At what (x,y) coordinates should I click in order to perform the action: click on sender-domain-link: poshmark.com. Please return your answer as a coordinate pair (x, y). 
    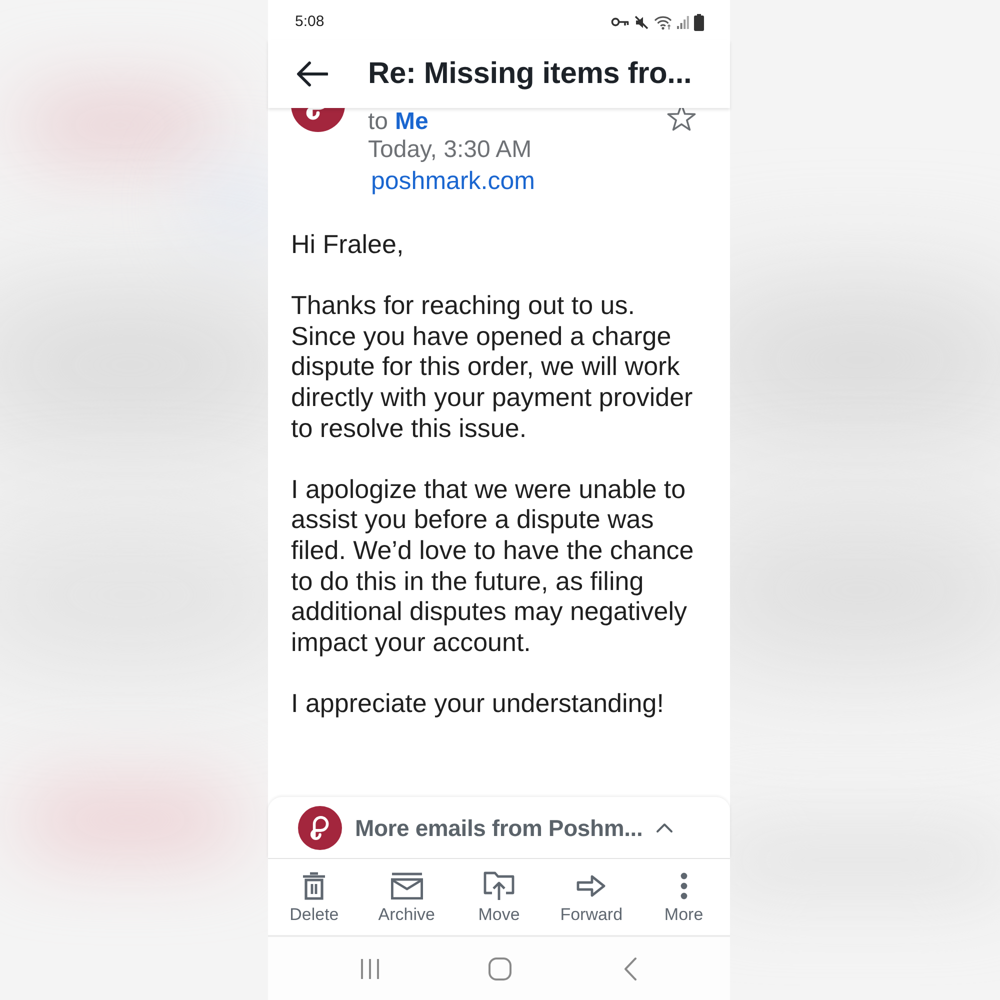
    Looking at the image, I should click on (453, 181).